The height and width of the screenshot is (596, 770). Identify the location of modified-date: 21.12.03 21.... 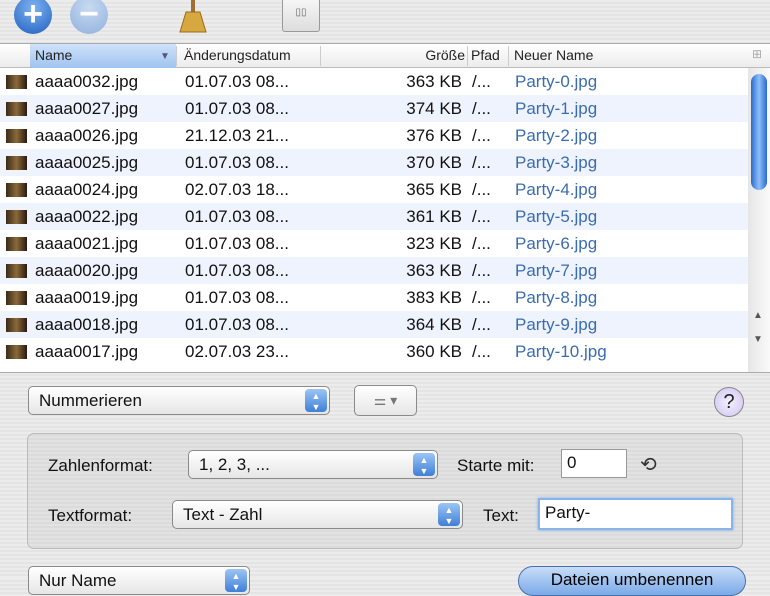
(237, 135).